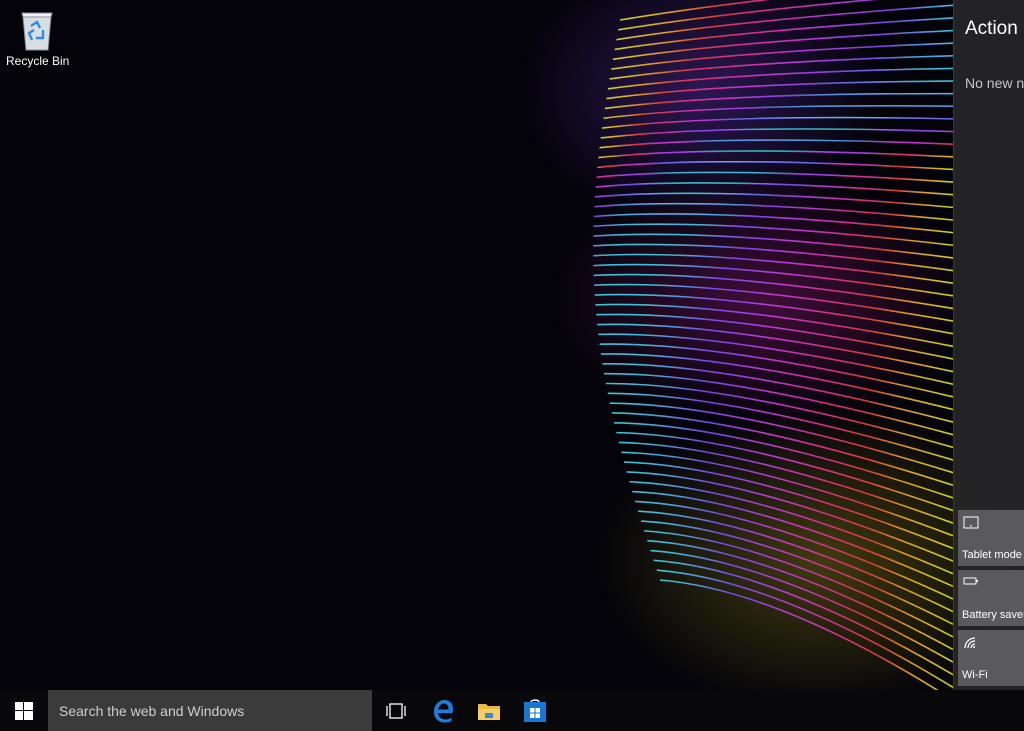  I want to click on quick-action-tablet-mode: Tablet mode, so click(991, 538).